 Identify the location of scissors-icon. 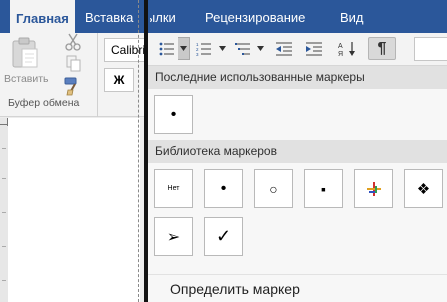
(73, 44).